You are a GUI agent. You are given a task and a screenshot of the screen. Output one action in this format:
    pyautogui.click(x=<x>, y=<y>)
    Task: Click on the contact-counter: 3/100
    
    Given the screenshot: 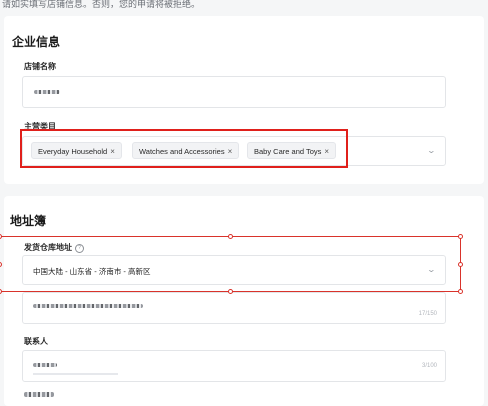 What is the action you would take?
    pyautogui.click(x=429, y=366)
    